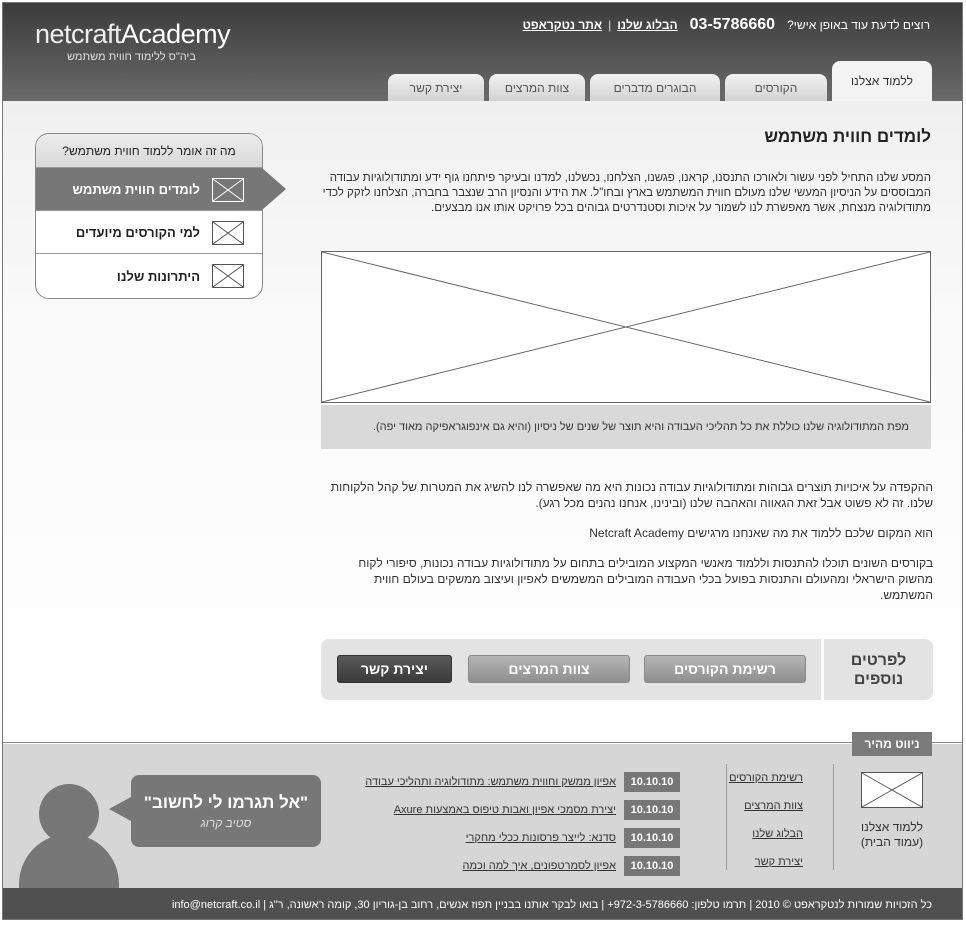 Image resolution: width=966 pixels, height=925 pixels. Describe the element at coordinates (858, 25) in the screenshot. I see `contact-question: רוצים לדעת עוד באופן אישי?` at that location.